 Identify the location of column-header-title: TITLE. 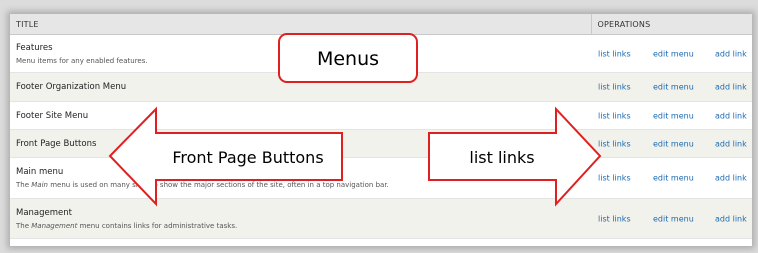
(300, 24).